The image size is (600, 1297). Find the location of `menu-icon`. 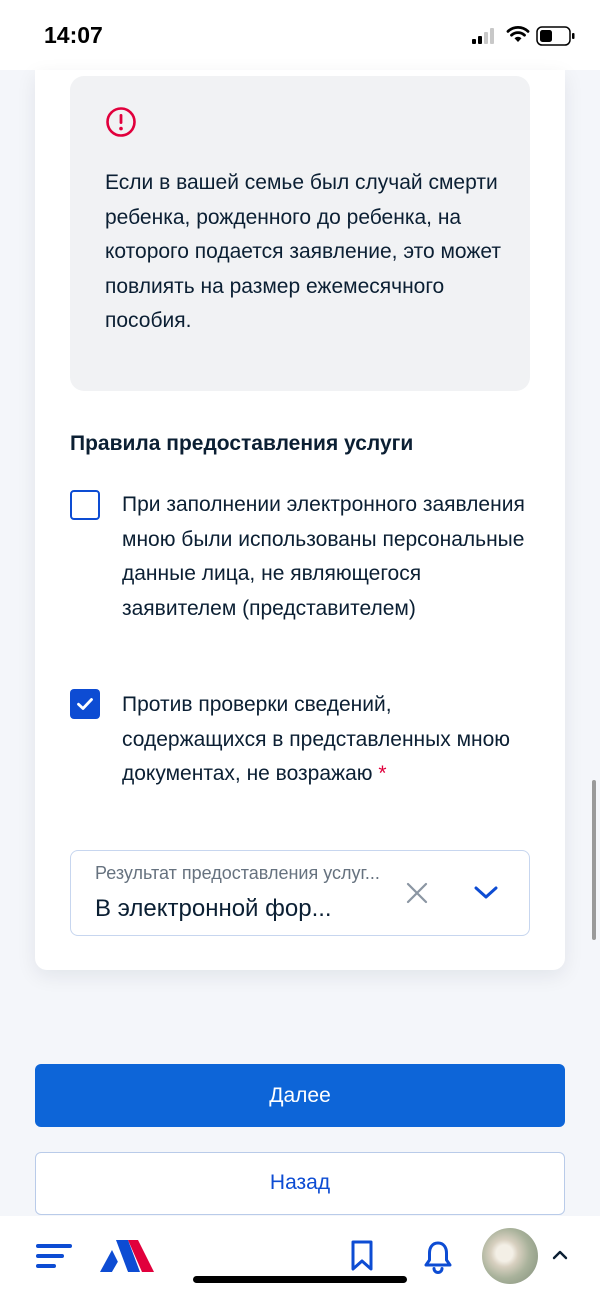

menu-icon is located at coordinates (54, 1256).